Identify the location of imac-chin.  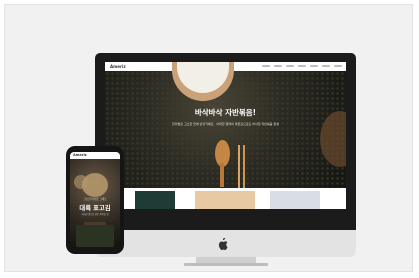
(225, 243).